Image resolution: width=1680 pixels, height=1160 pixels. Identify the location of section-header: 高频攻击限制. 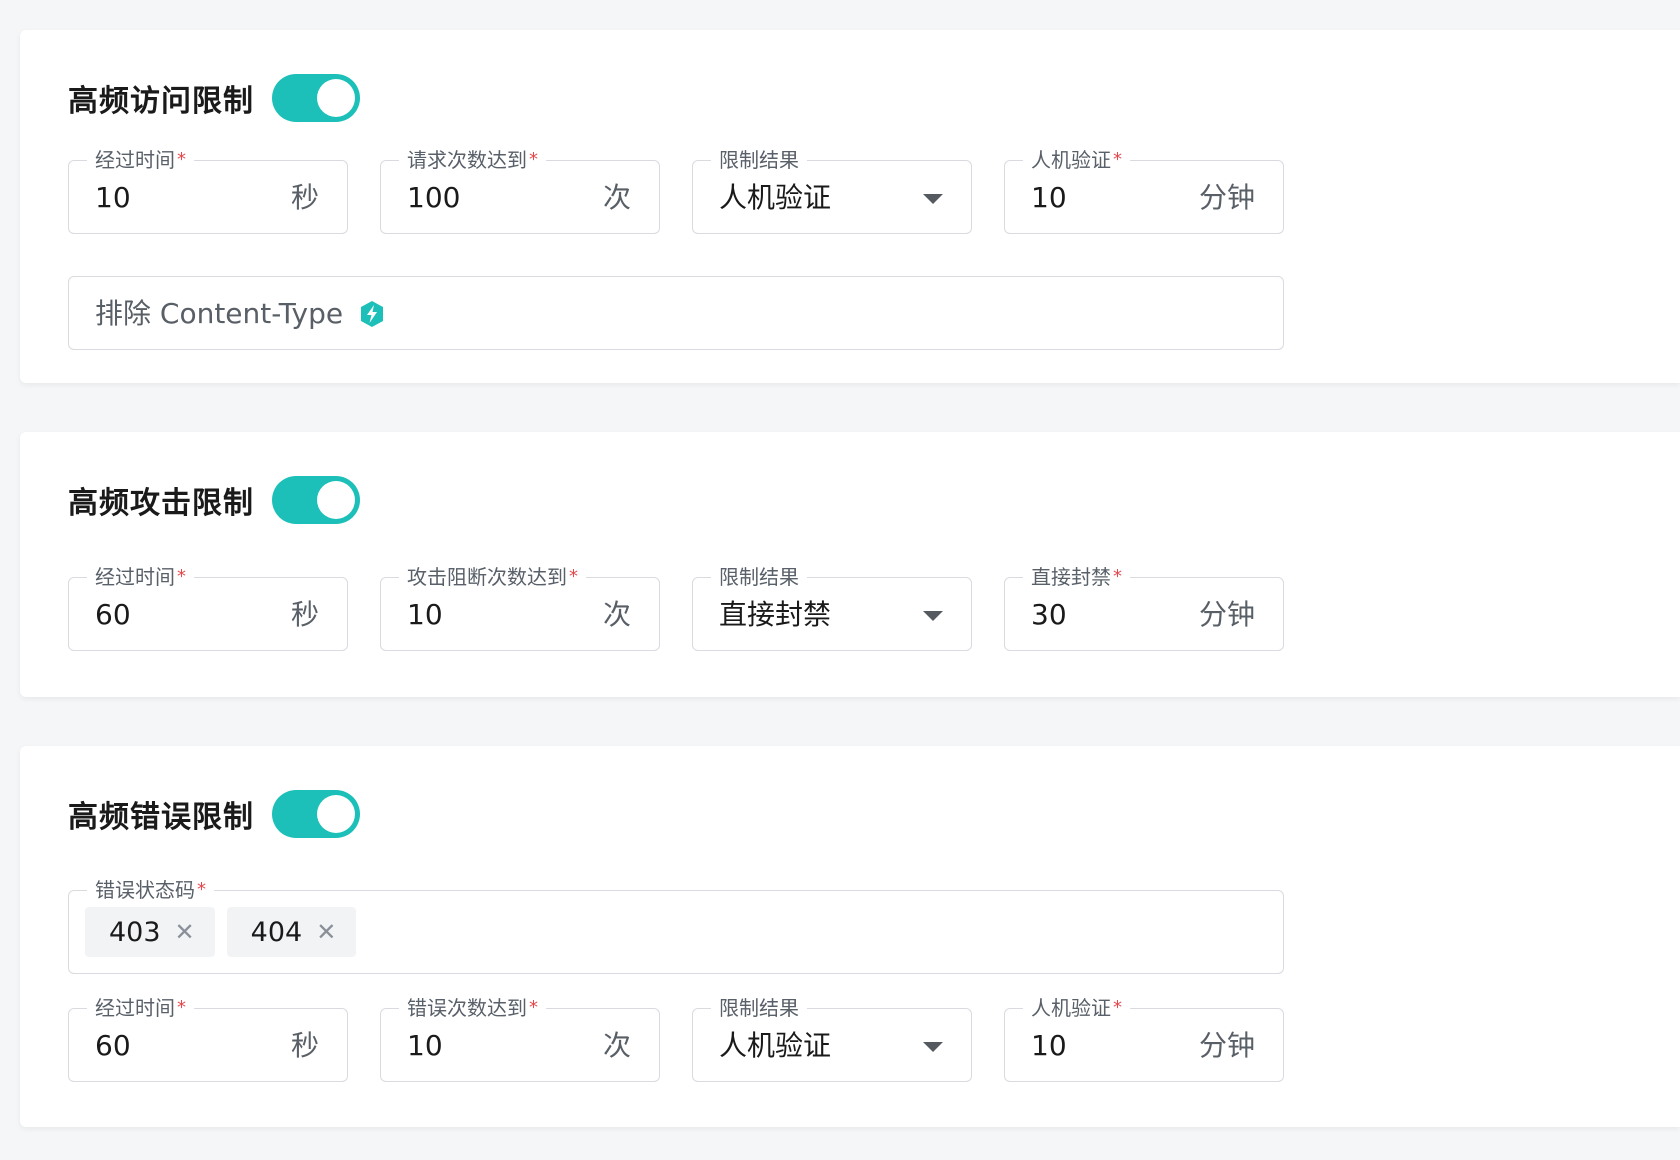
(214, 500).